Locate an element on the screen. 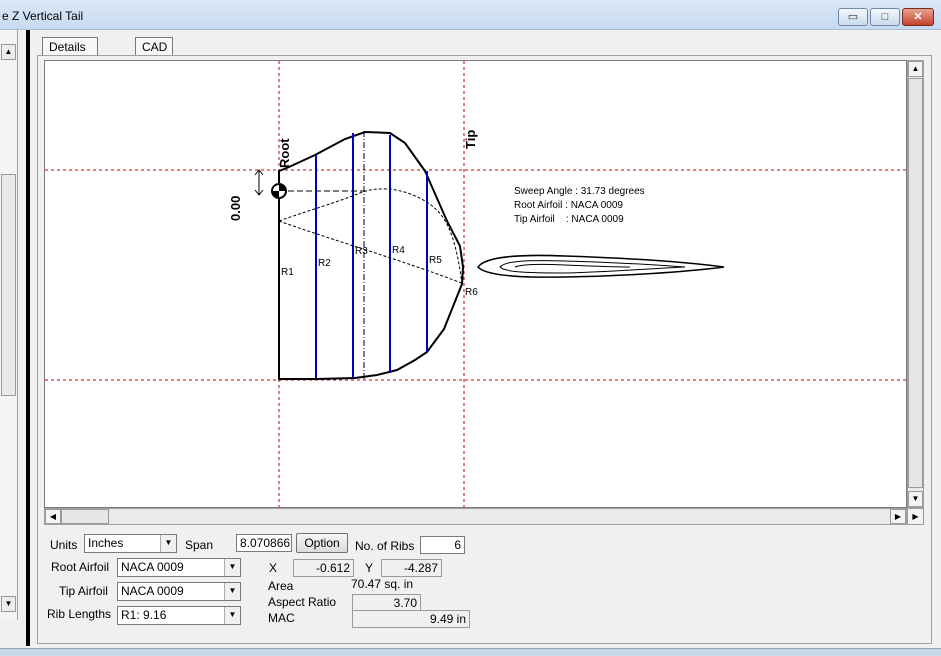 Image resolution: width=941 pixels, height=656 pixels. title-bar: e Z Vertical Tail ▭ □ ✕ is located at coordinates (470, 15).